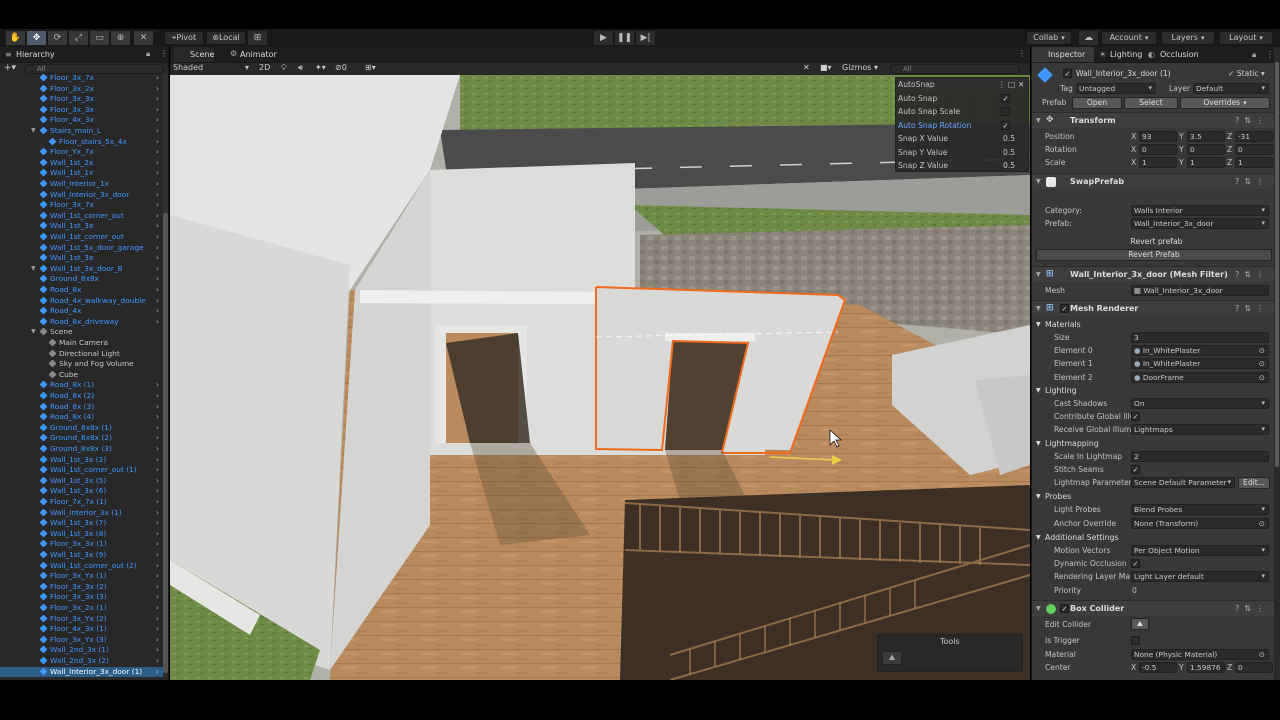  What do you see at coordinates (81, 650) in the screenshot?
I see `hierarchy-item: Wall_2nd_3x (1) ›` at bounding box center [81, 650].